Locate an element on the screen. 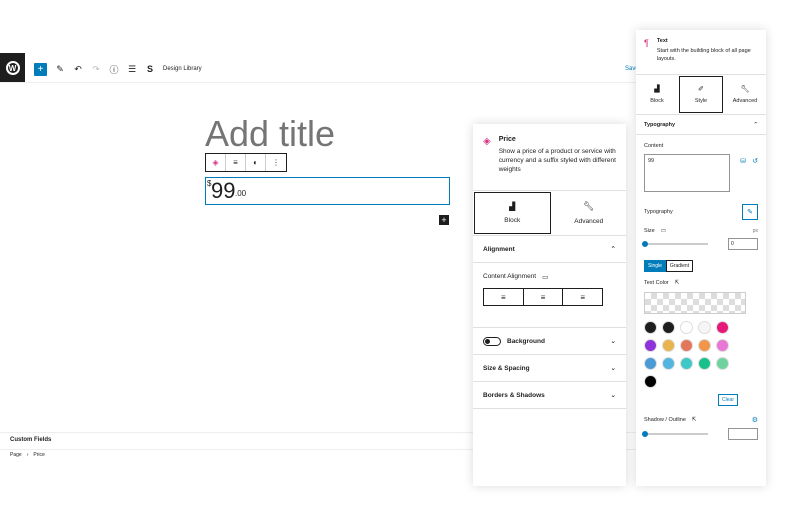 The image size is (799, 521). color-mode-toggle: Single Gradient is located at coordinates (701, 266).